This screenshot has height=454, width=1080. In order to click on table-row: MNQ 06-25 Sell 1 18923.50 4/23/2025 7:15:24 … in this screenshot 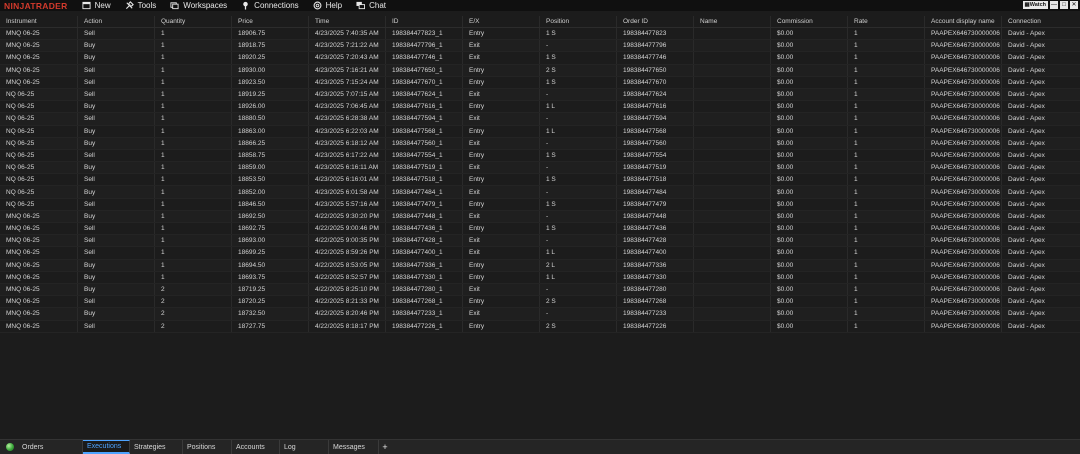, I will do `click(540, 82)`.